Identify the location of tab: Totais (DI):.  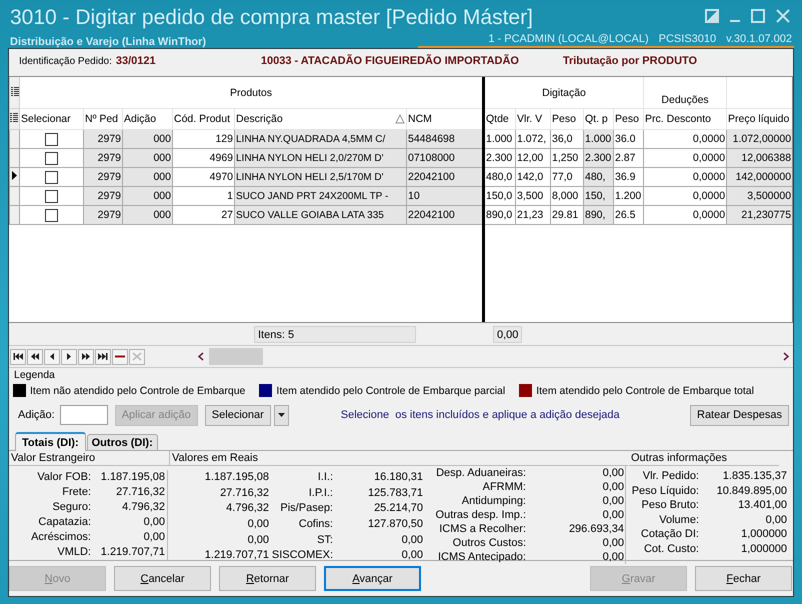
(50, 441).